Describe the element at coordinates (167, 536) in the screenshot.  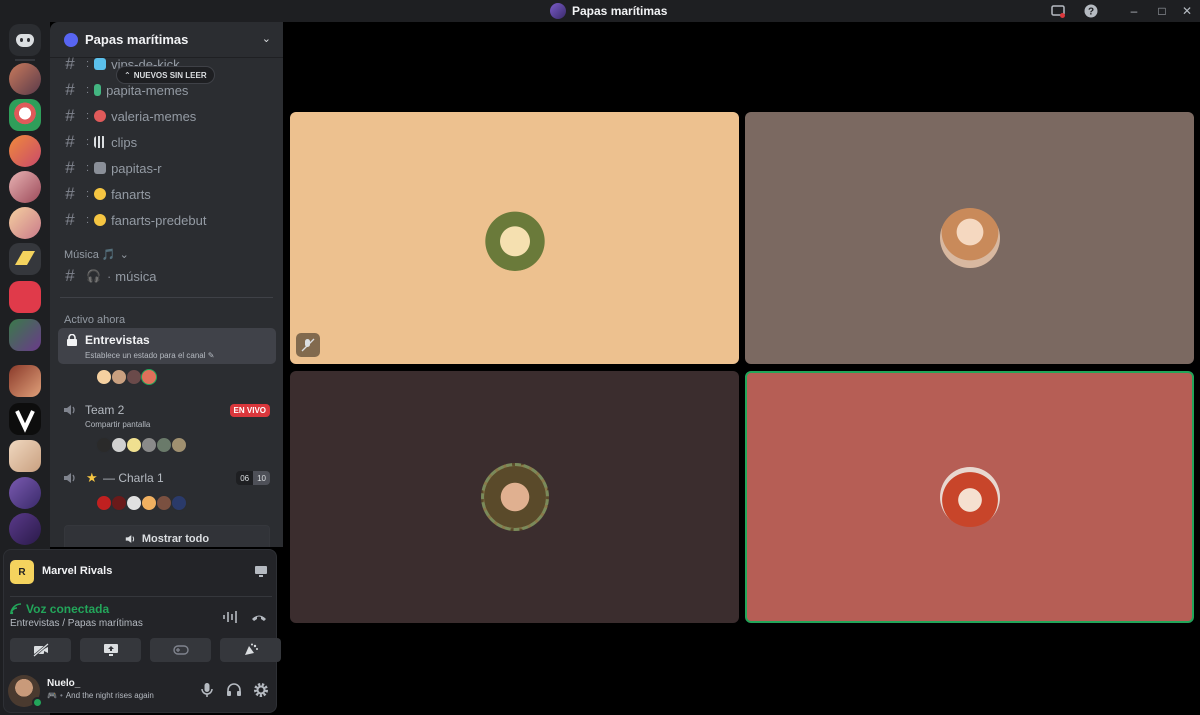
I see `show-all-button: Mostrar todo` at that location.